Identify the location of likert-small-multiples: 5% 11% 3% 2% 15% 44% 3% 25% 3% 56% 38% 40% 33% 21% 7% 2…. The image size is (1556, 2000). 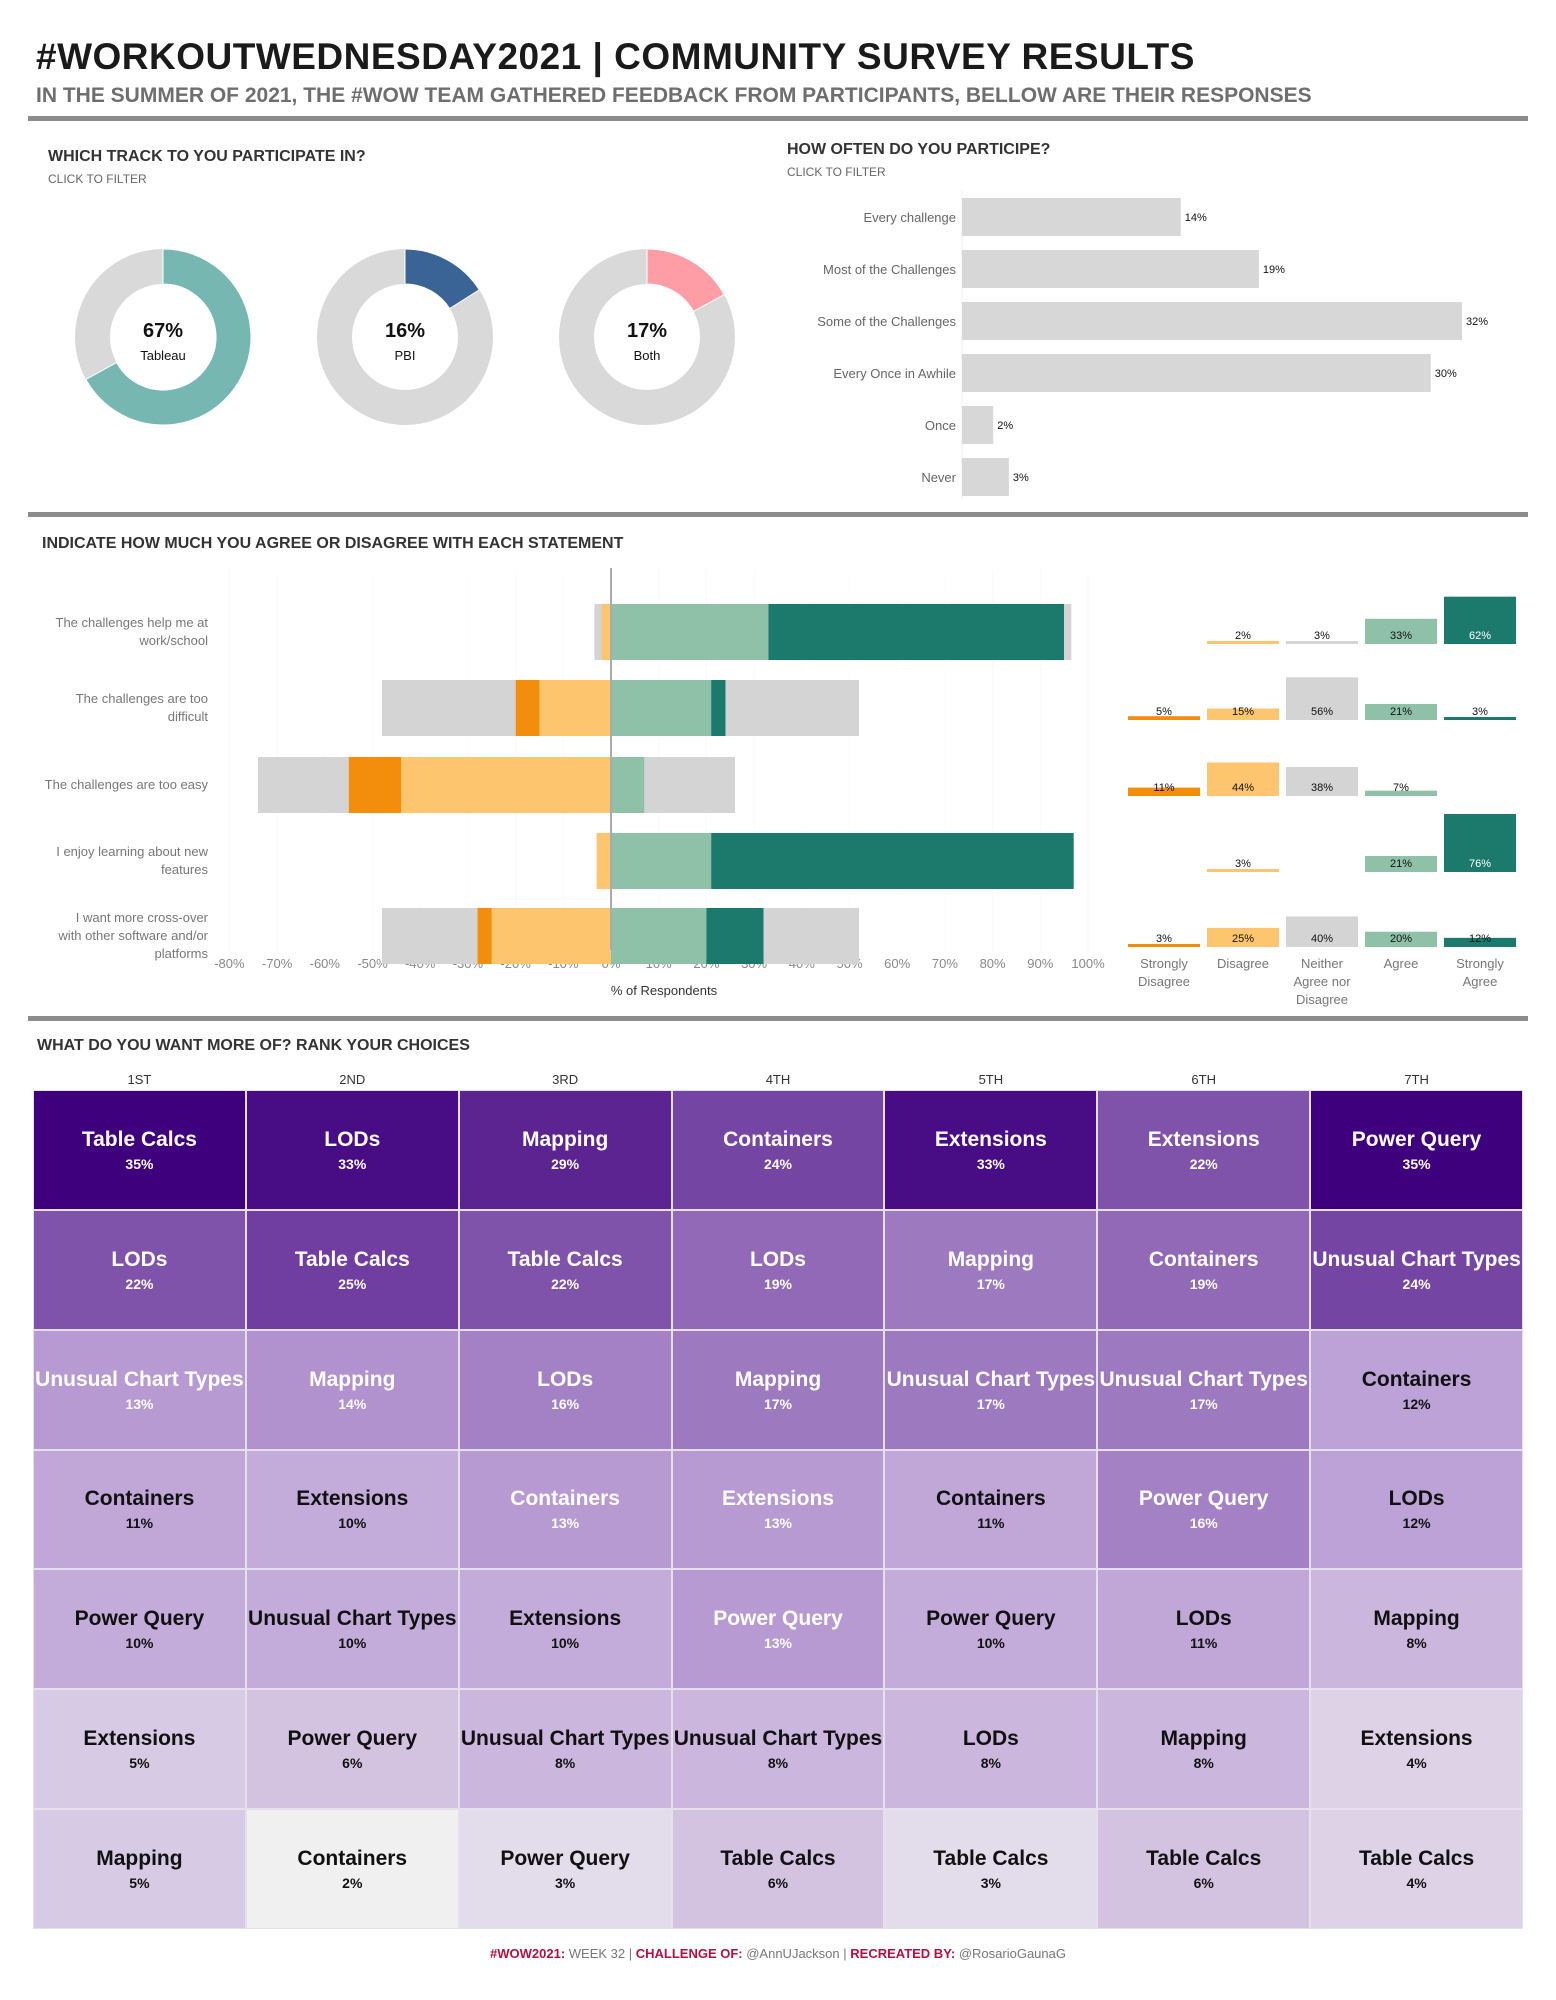
(1322, 801).